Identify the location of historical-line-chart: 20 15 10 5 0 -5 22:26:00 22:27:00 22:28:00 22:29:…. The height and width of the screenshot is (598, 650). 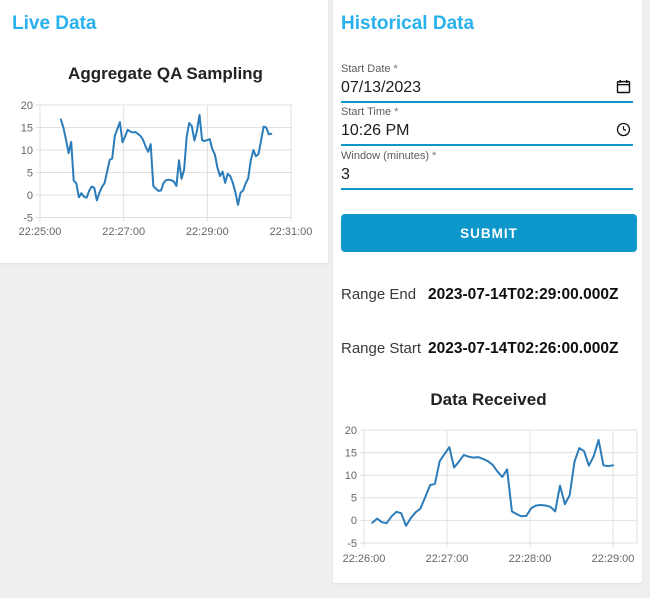
(490, 495).